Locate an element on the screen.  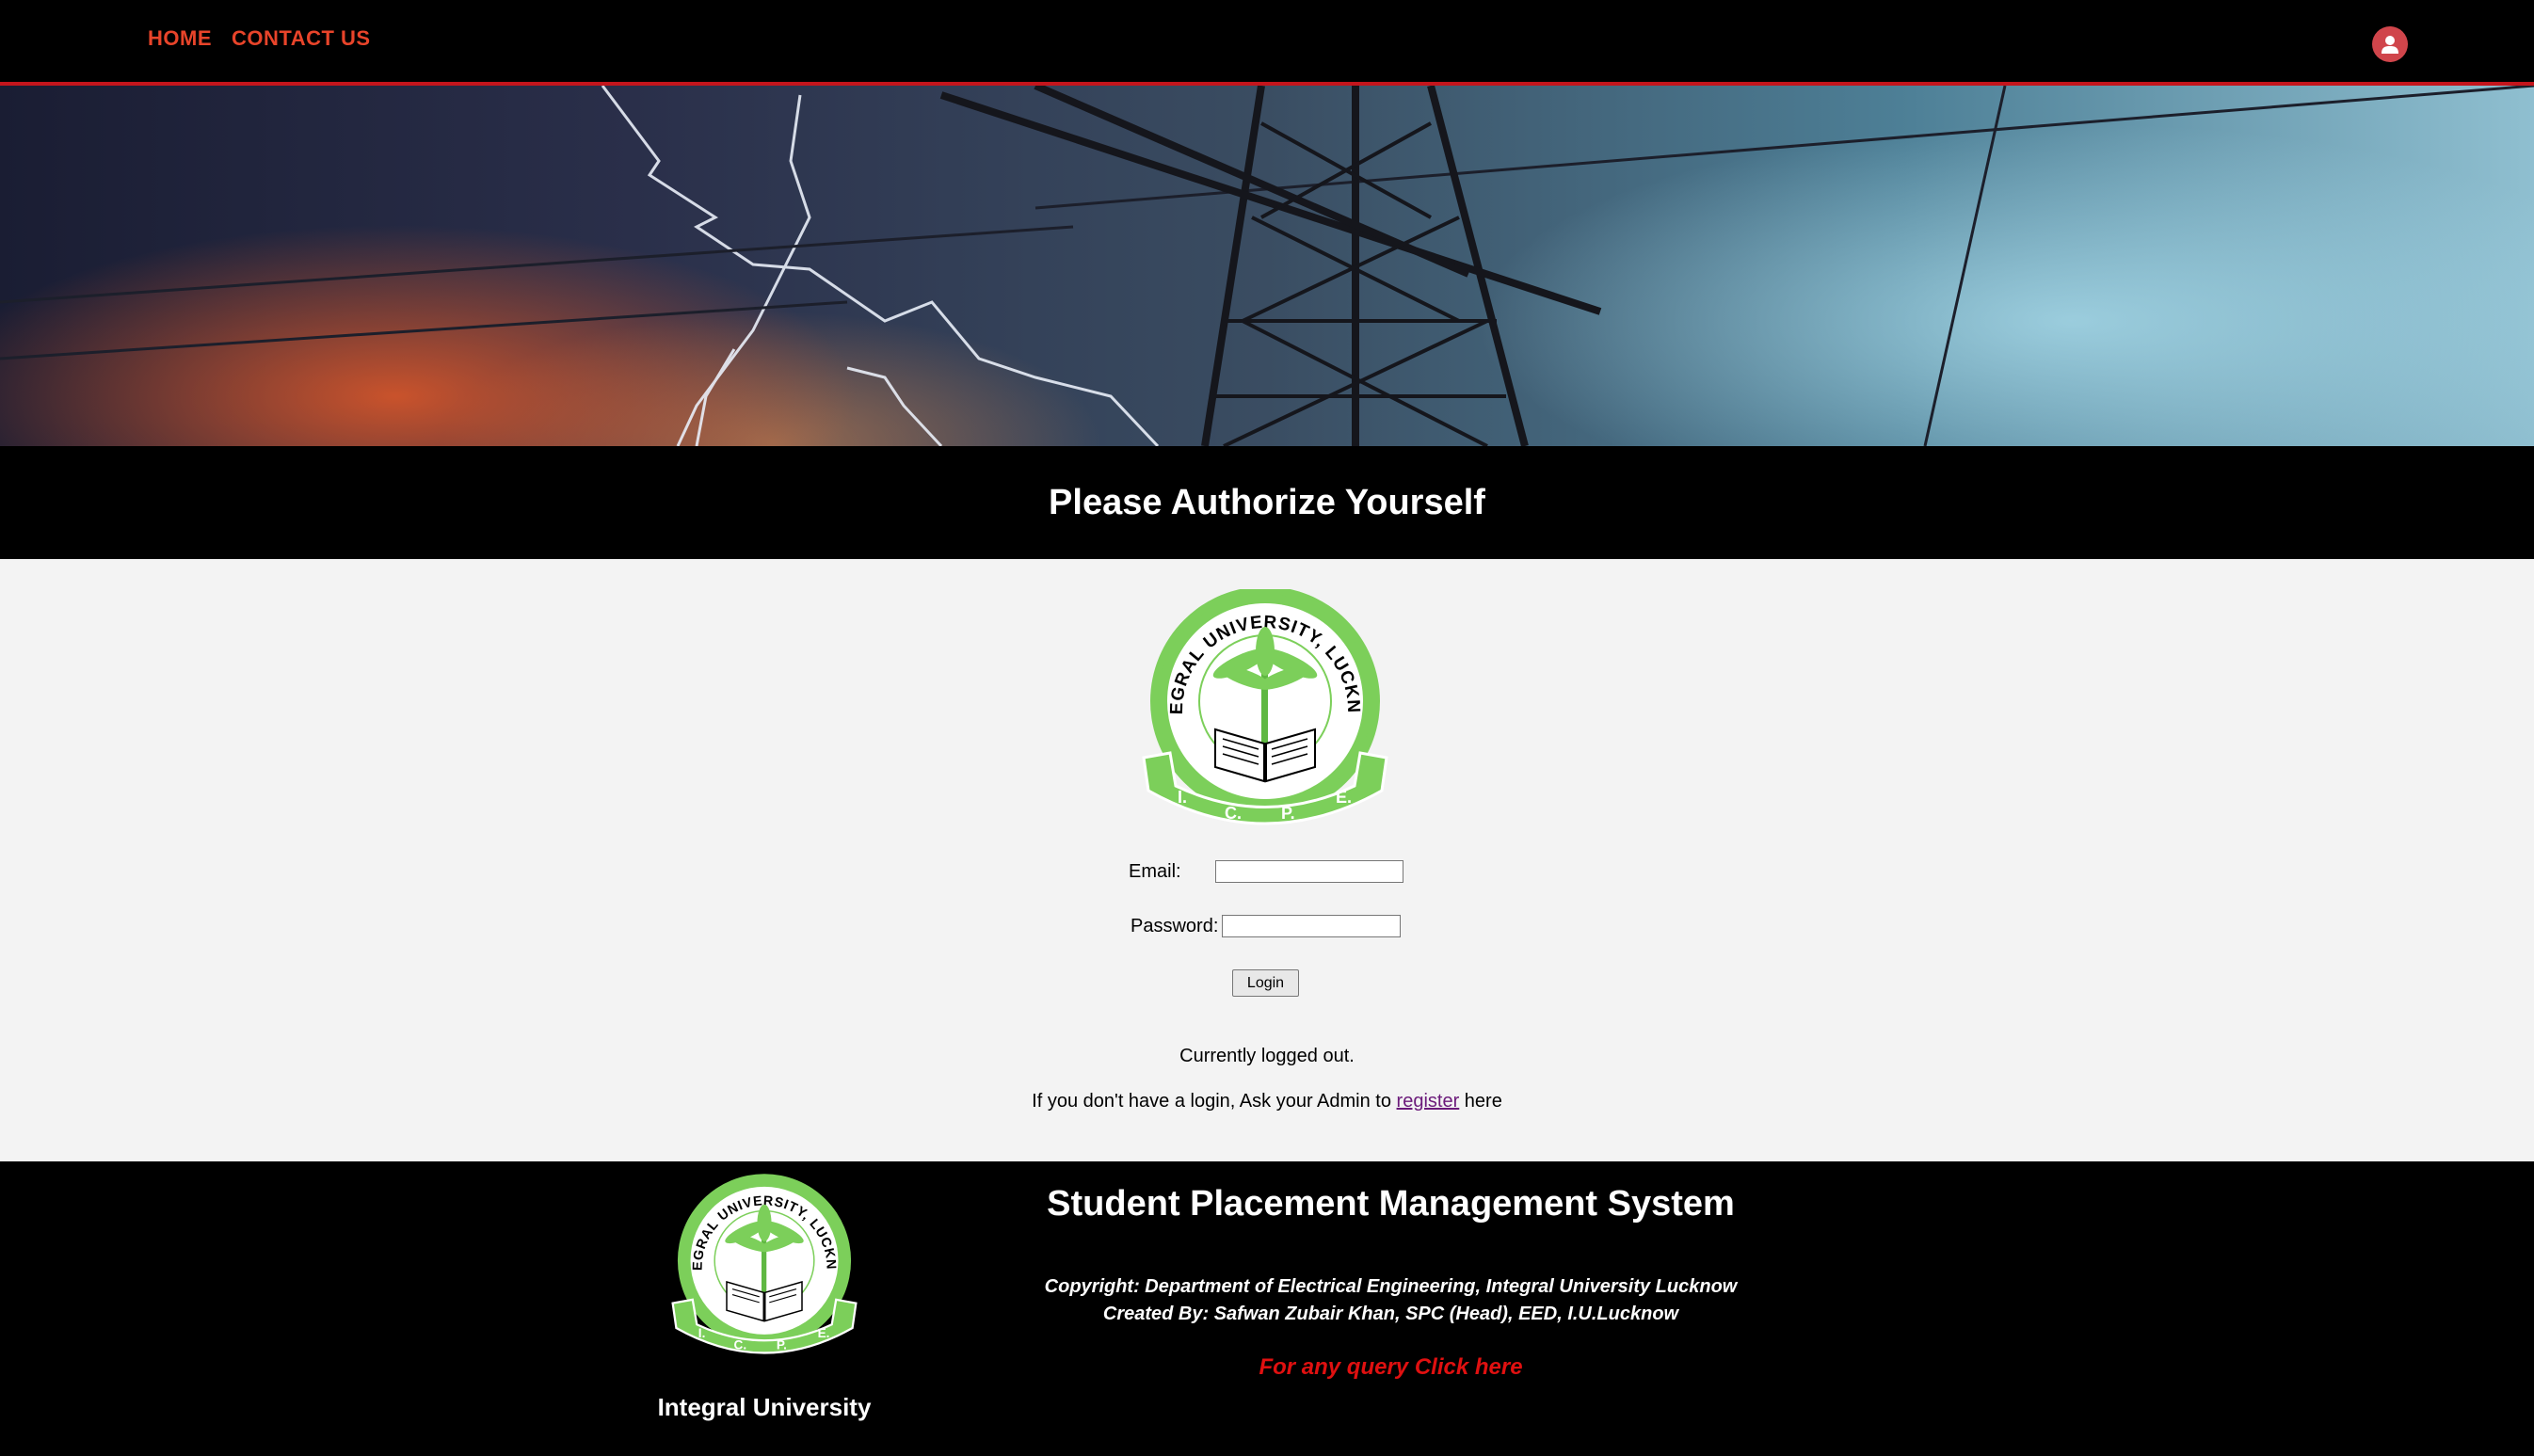
login-status-text: Currently logged out. is located at coordinates (1267, 1056).